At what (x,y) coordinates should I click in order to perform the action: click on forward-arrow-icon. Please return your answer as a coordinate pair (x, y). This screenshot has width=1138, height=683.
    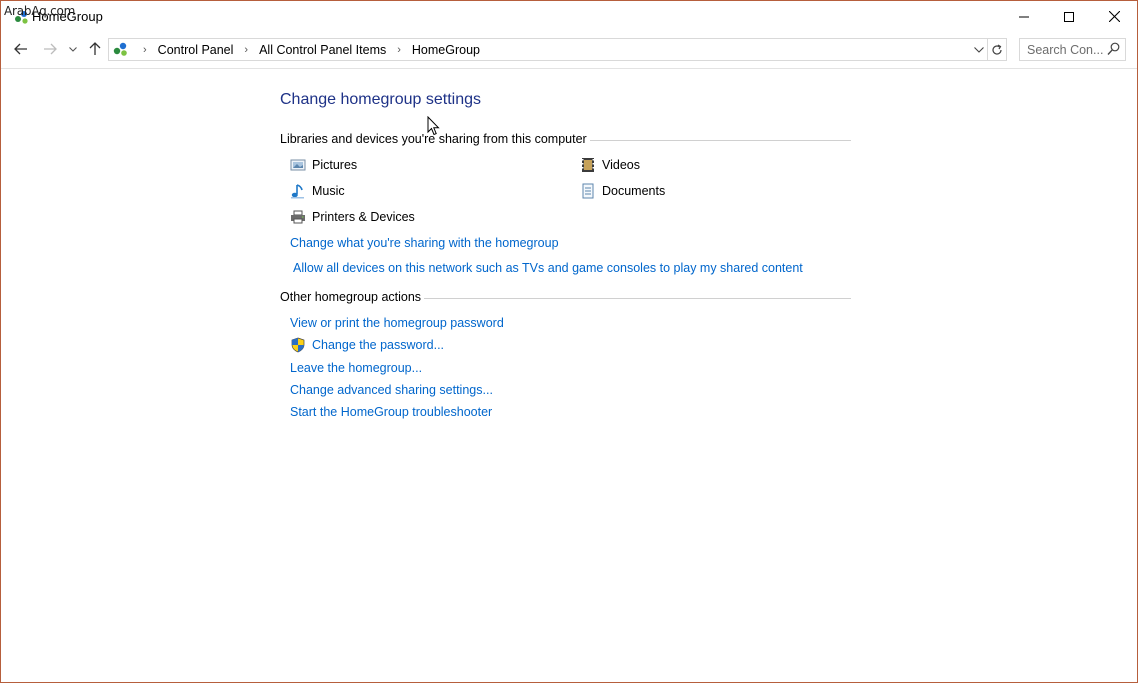
    Looking at the image, I should click on (50, 49).